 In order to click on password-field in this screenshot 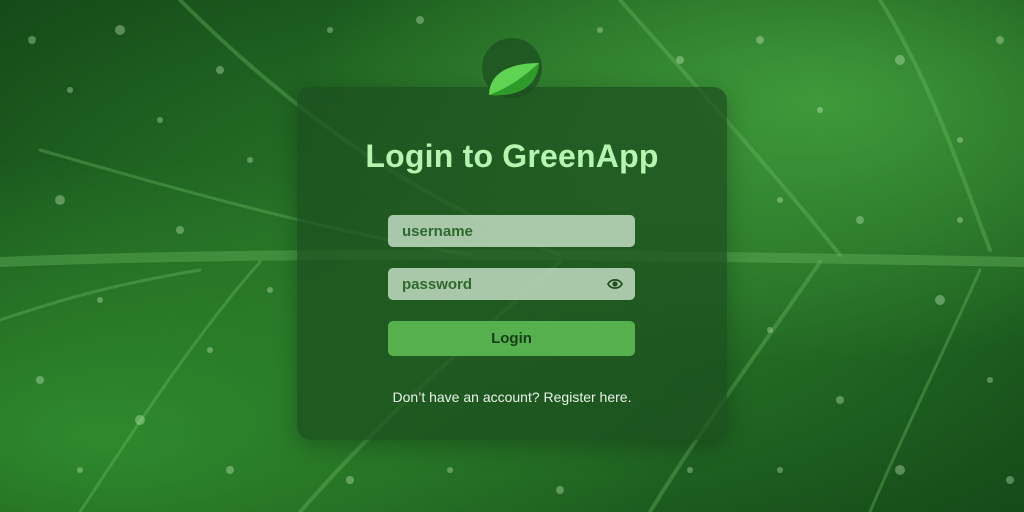, I will do `click(511, 284)`.